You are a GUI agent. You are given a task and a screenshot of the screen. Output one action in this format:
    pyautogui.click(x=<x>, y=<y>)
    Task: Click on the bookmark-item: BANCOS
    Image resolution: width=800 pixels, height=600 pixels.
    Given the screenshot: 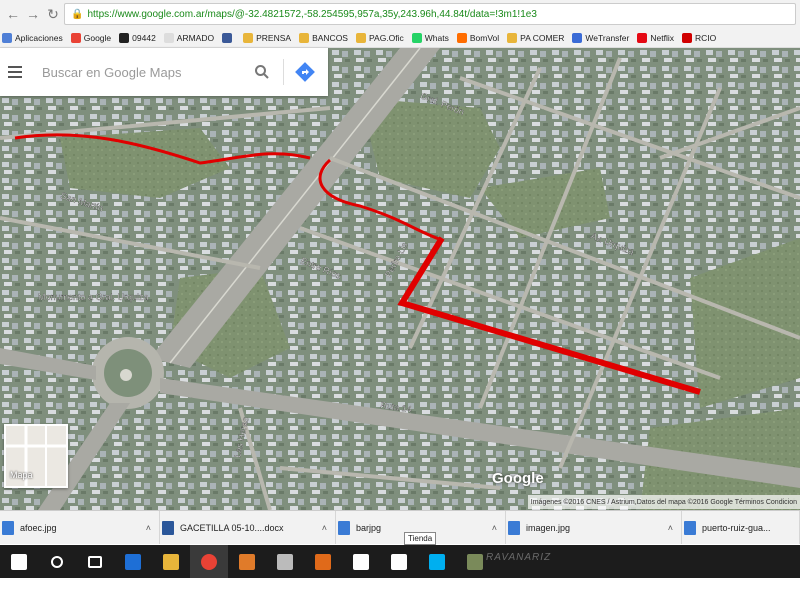 What is the action you would take?
    pyautogui.click(x=323, y=37)
    